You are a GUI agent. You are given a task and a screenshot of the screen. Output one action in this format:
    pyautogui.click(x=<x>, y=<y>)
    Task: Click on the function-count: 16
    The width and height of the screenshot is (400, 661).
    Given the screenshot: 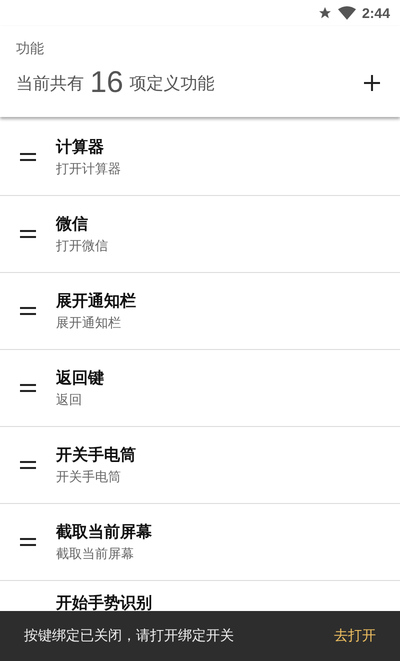 What is the action you would take?
    pyautogui.click(x=107, y=83)
    